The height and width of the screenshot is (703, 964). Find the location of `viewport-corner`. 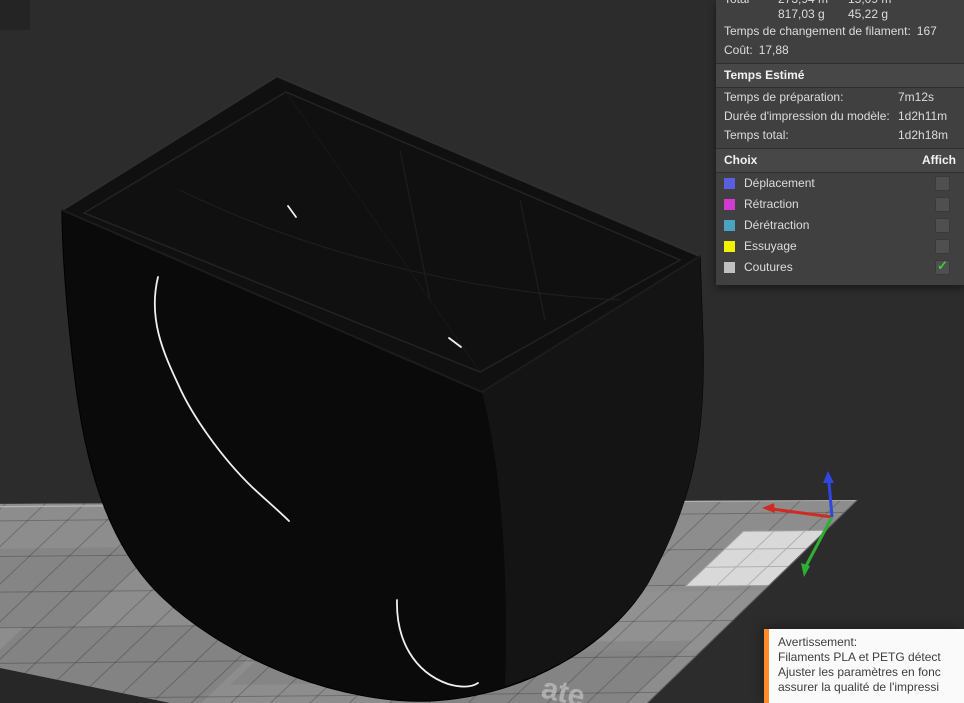

viewport-corner is located at coordinates (15, 15).